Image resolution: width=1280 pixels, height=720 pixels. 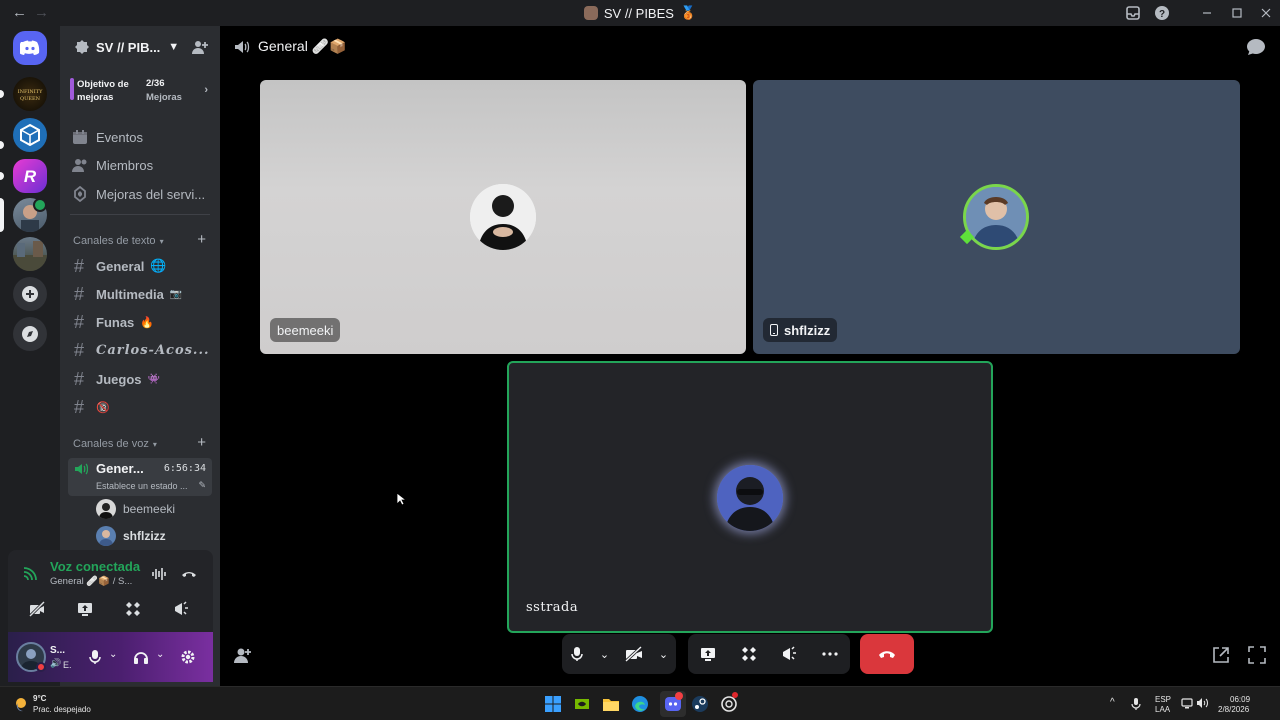 I want to click on boost-goal: Objetivo de mejoras 2/36 Mejoras ›, so click(x=141, y=93).